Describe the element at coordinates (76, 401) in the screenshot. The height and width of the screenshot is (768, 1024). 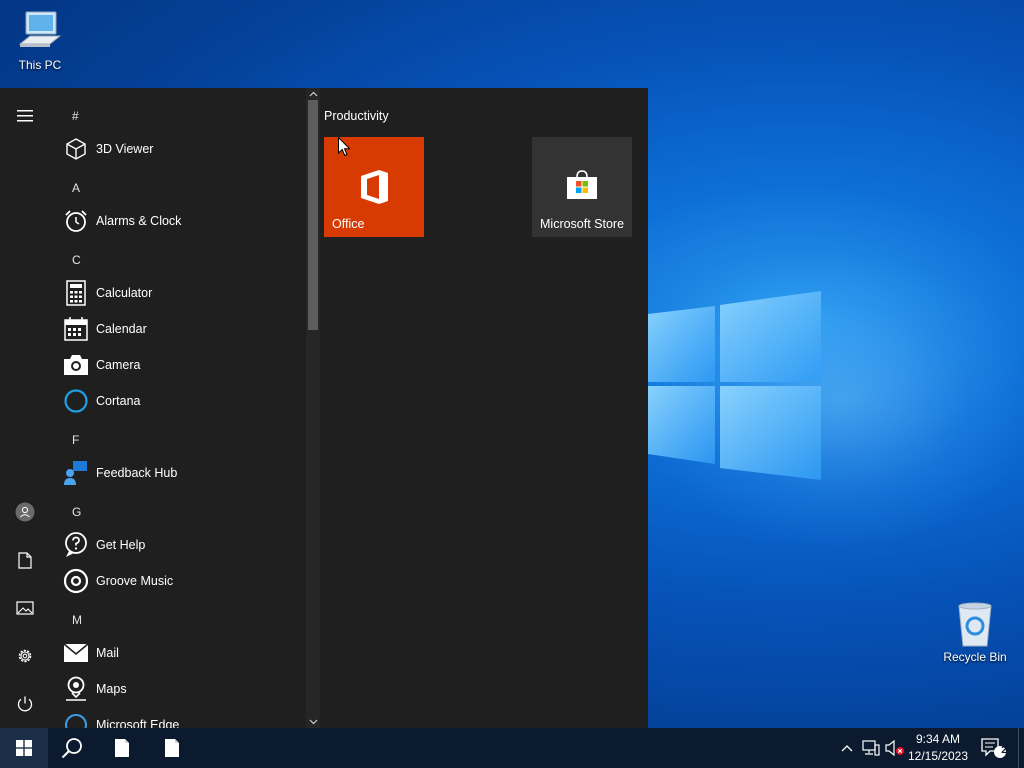
I see `cortana-ring-icon` at that location.